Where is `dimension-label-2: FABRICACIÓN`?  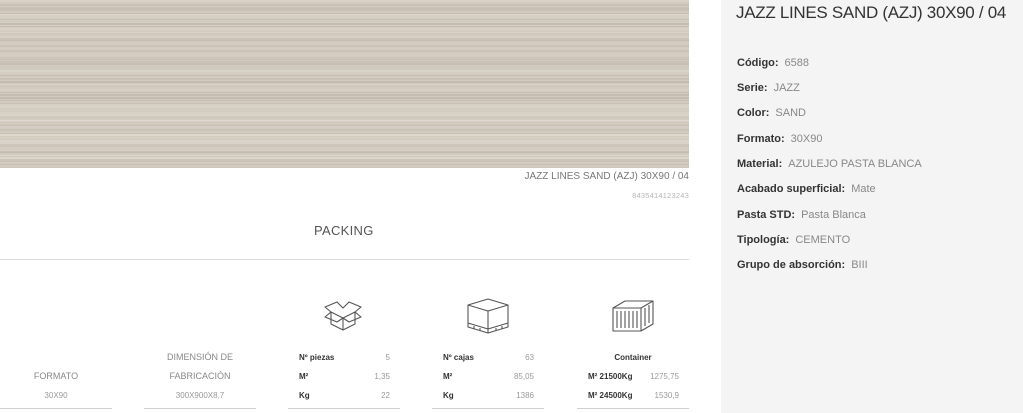 dimension-label-2: FABRICACIÓN is located at coordinates (200, 376).